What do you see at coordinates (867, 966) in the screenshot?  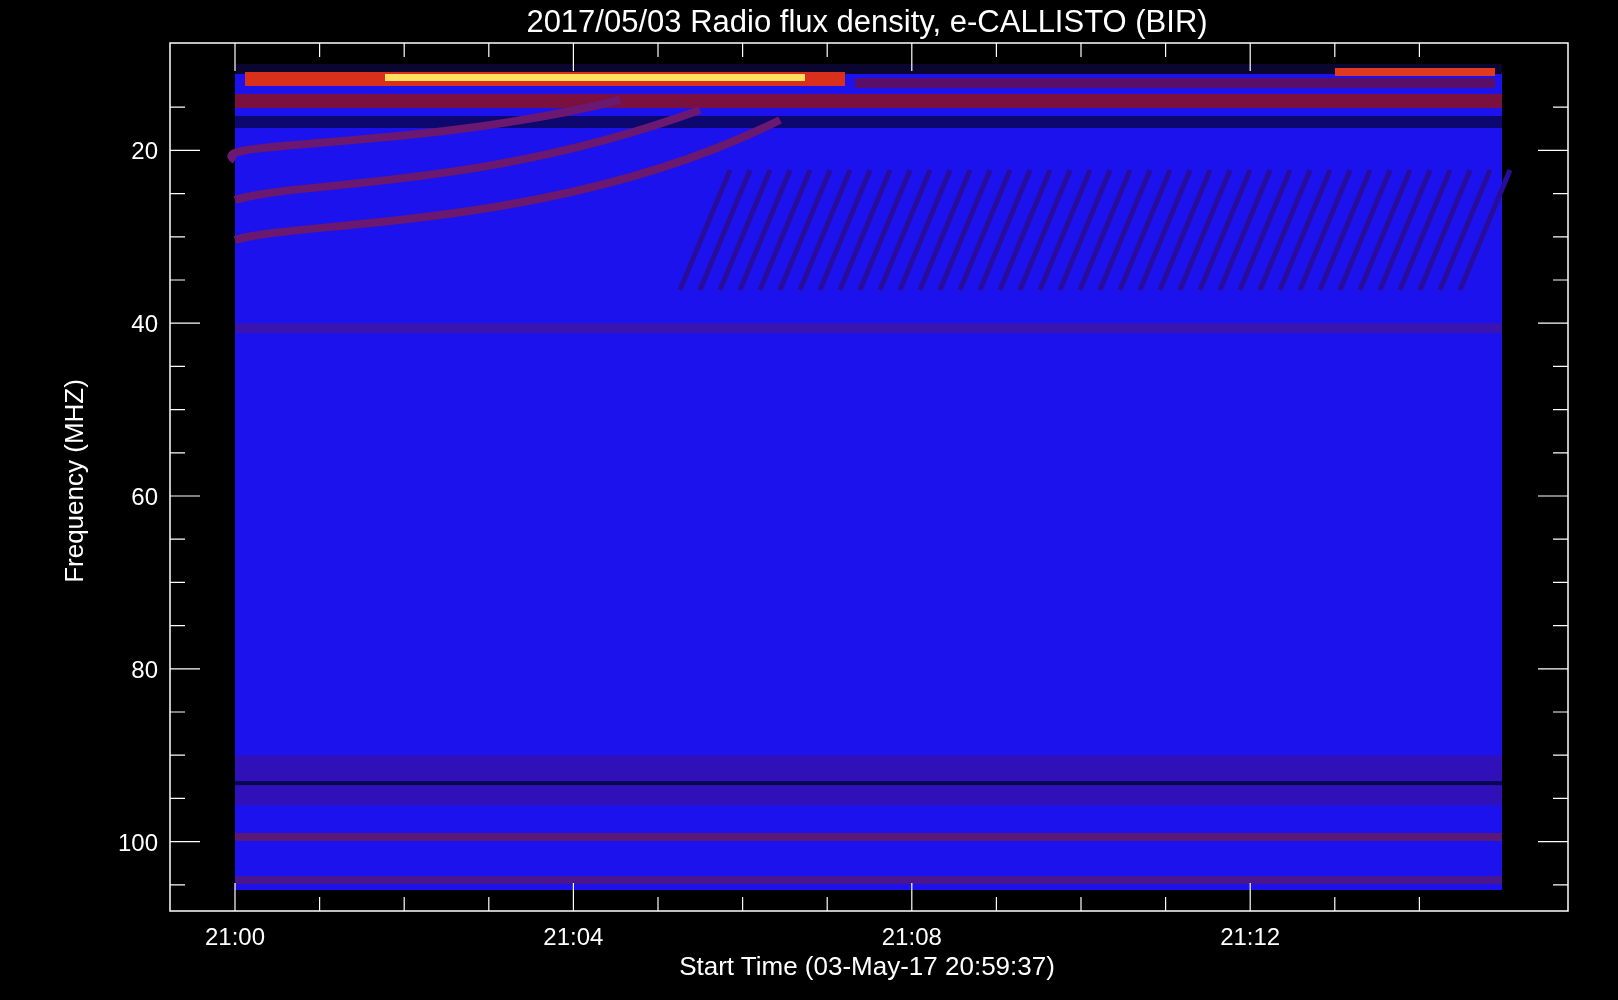 I see `axis-title: Start Time (03-May-17 20:59:37)` at bounding box center [867, 966].